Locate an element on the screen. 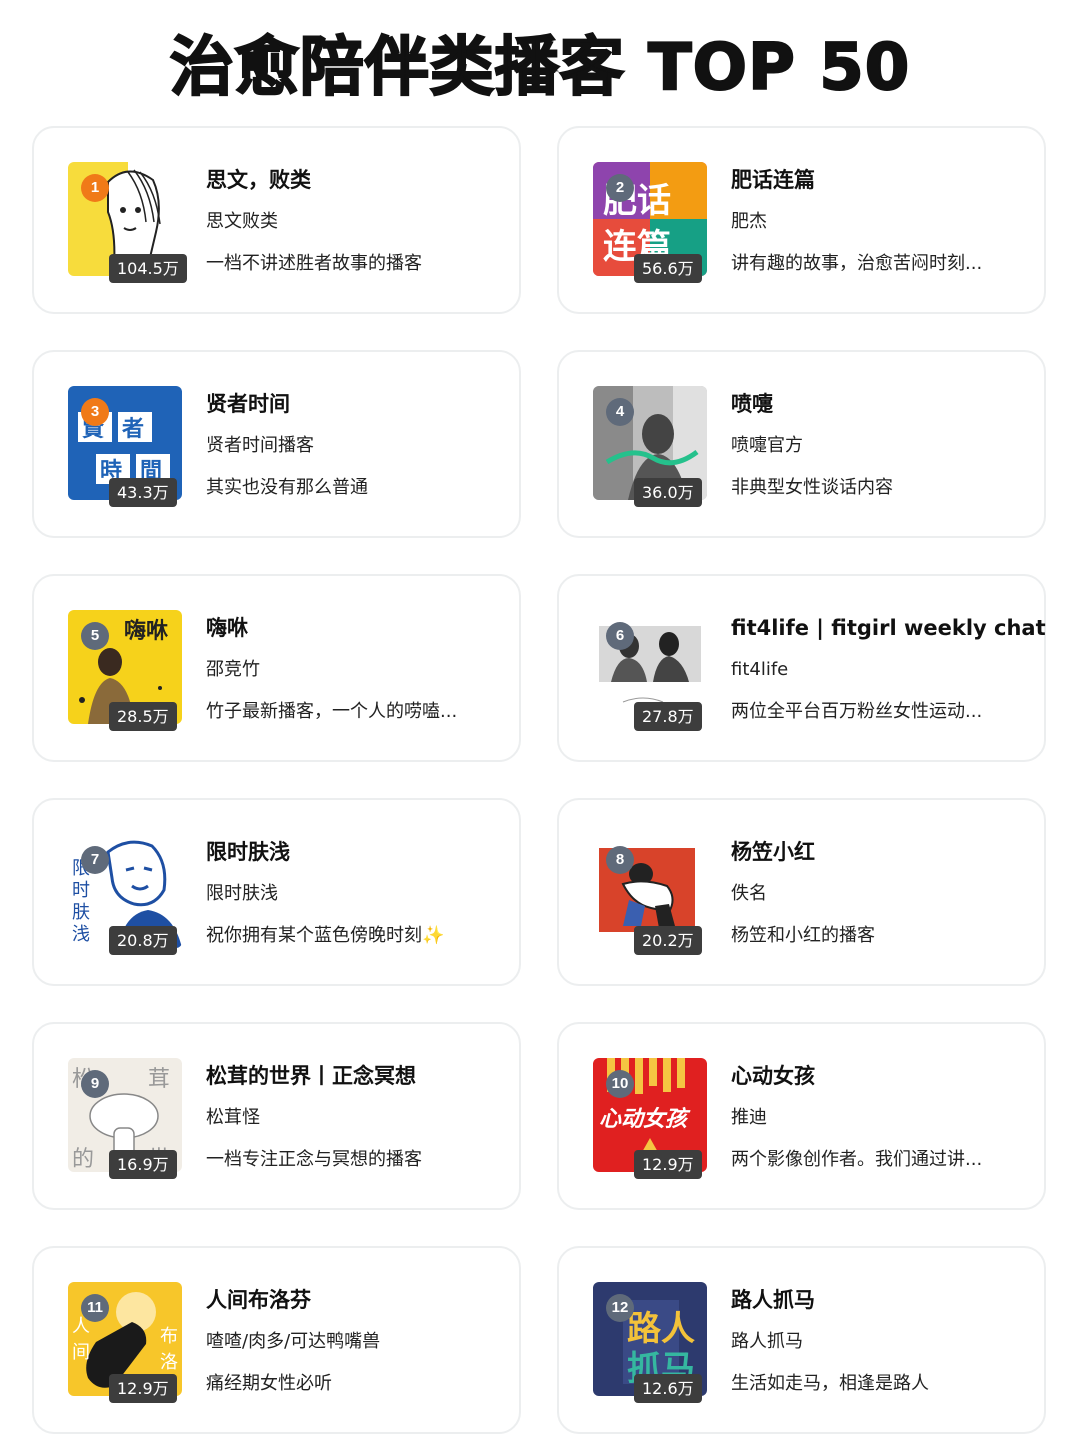  svg-text: 时 is located at coordinates (81, 890).